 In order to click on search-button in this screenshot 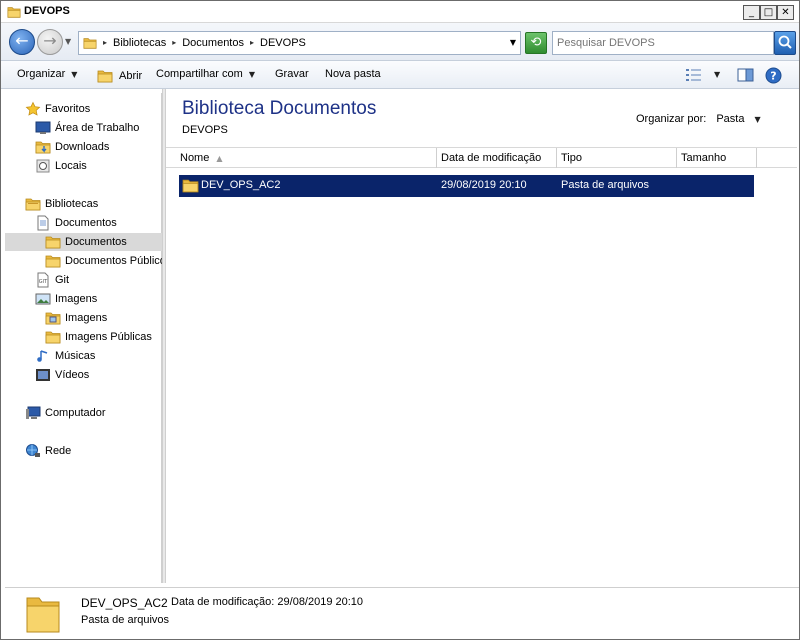, I will do `click(785, 43)`.